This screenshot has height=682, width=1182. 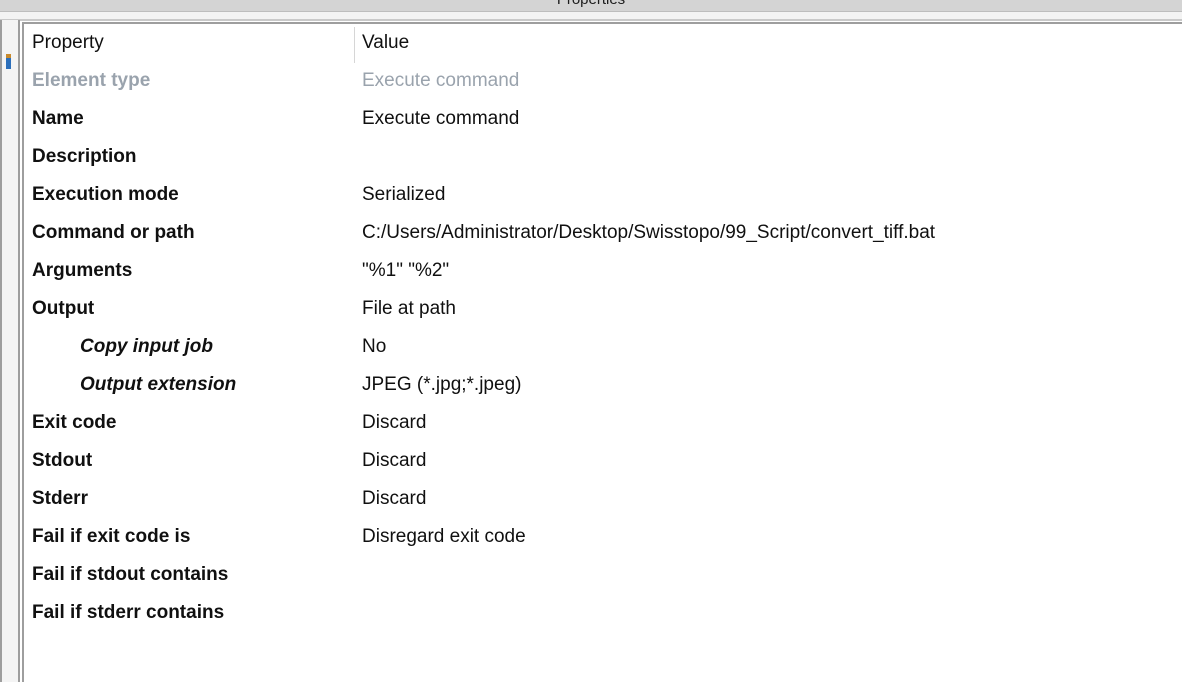 What do you see at coordinates (113, 232) in the screenshot?
I see `row-property-label: Command or path` at bounding box center [113, 232].